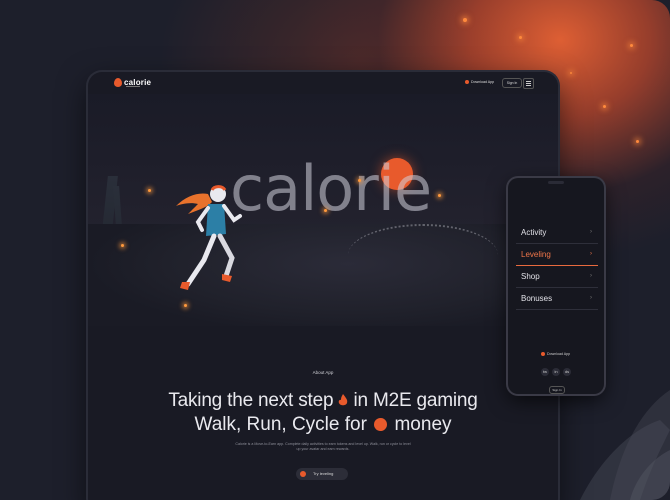 This screenshot has height=500, width=670. I want to click on menu-item-bonuses: Bonuses ›, so click(557, 299).